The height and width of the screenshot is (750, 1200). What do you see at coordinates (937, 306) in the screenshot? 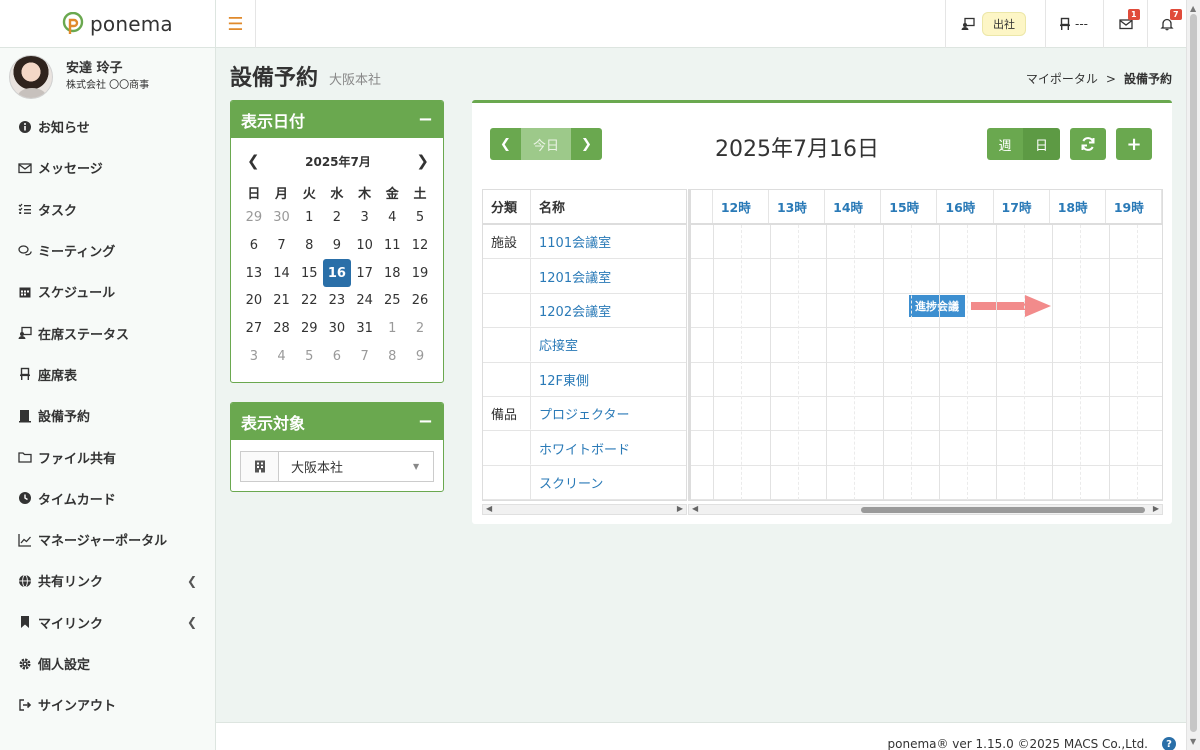
I see `reservation-event: 進捗会議` at bounding box center [937, 306].